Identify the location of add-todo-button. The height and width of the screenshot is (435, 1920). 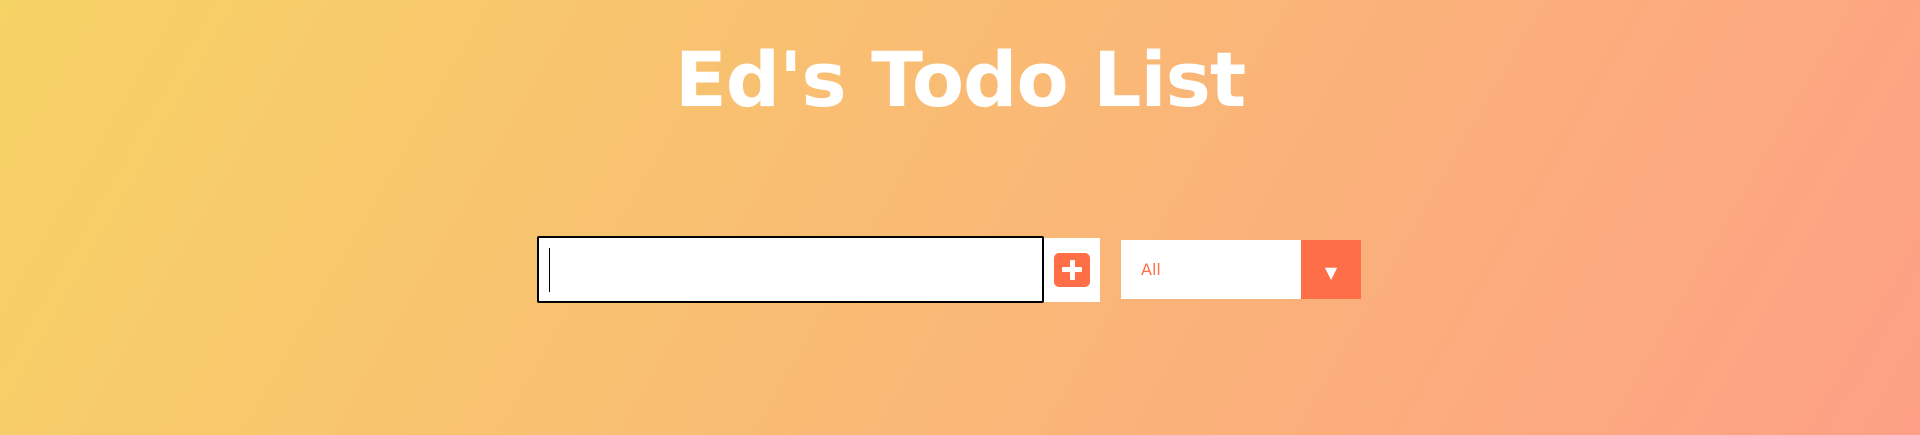
(1072, 269).